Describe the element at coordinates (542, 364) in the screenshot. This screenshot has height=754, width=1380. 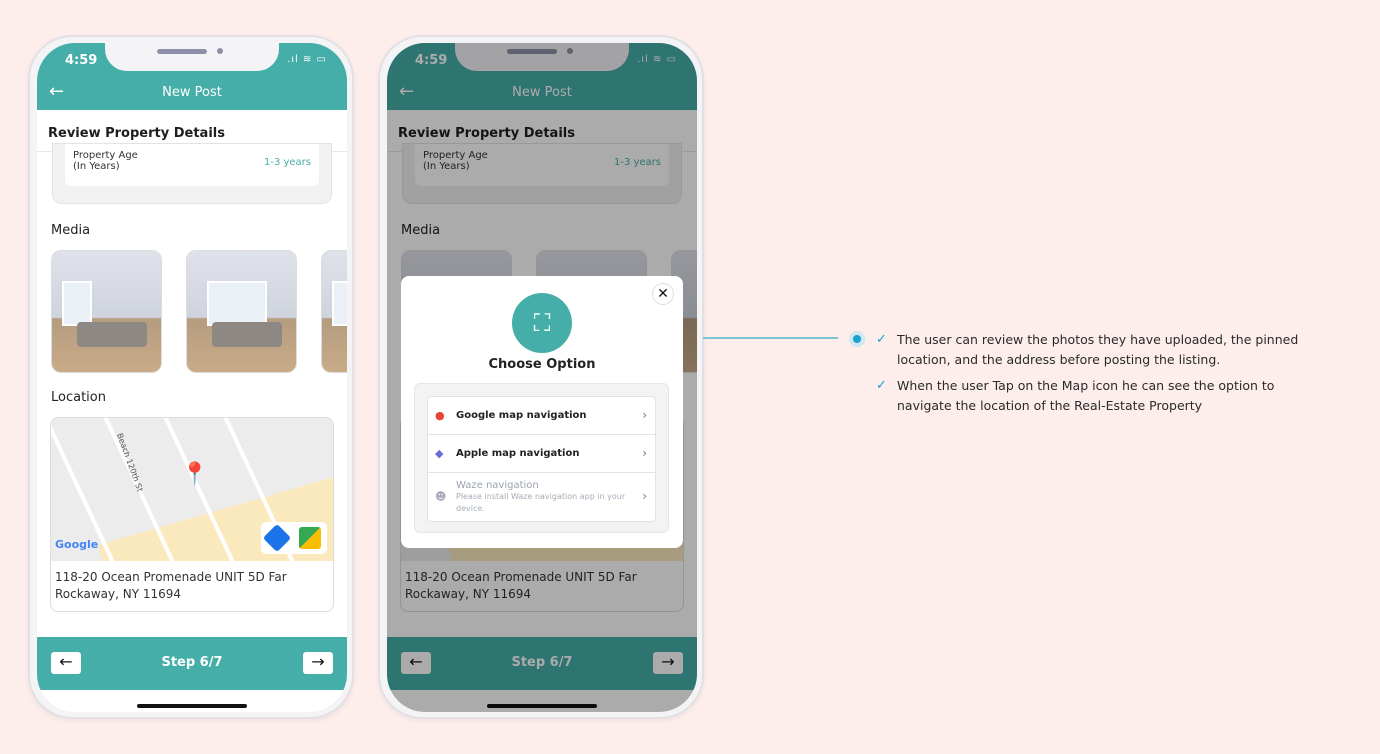
I see `modal-title: Choose Option` at that location.